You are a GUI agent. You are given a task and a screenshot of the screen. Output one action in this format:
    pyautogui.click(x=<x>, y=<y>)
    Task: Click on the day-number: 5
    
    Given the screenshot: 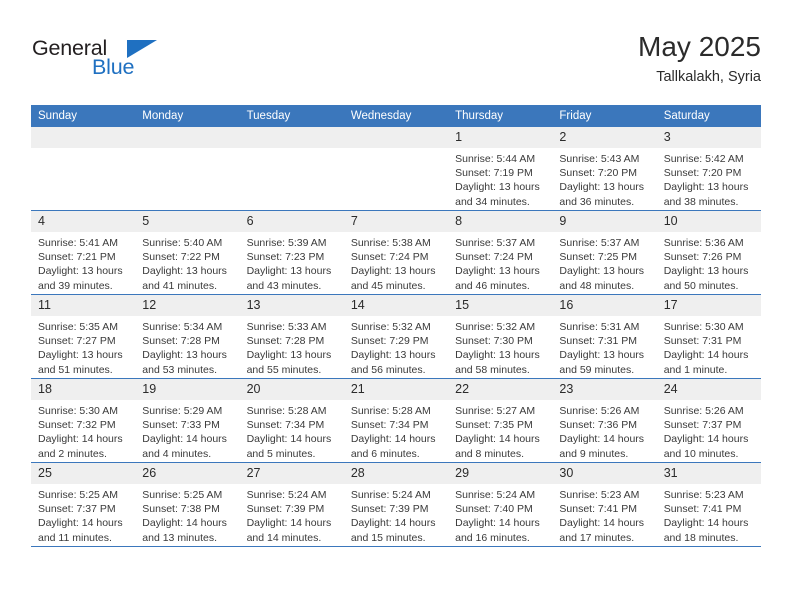 What is the action you would take?
    pyautogui.click(x=187, y=221)
    